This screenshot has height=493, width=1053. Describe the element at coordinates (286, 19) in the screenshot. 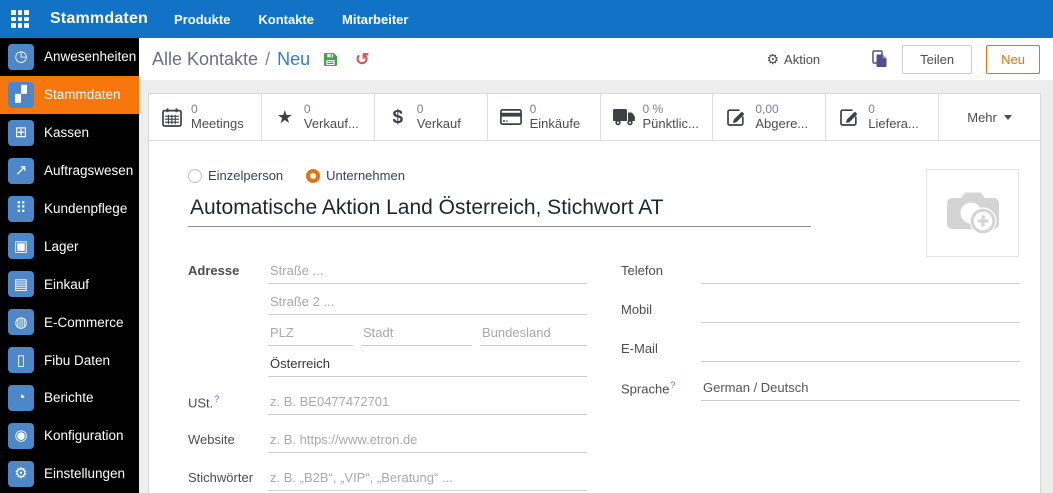

I see `topnav-kontakte: Kontakte` at that location.